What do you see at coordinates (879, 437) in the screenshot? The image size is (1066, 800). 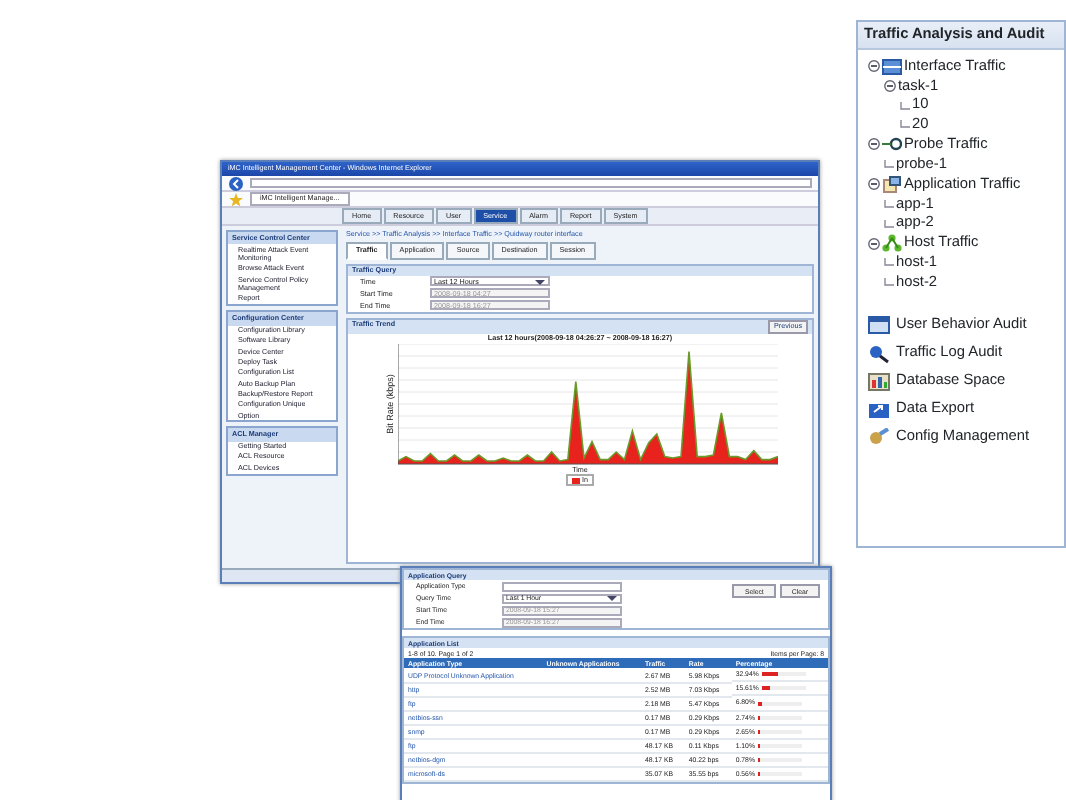 I see `wrench-icon` at bounding box center [879, 437].